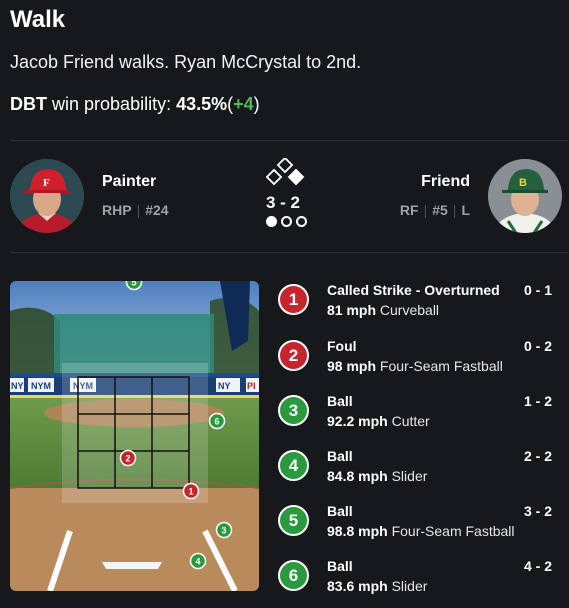 This screenshot has width=569, height=608. What do you see at coordinates (293, 465) in the screenshot?
I see `pitch-number-badge: 4` at bounding box center [293, 465].